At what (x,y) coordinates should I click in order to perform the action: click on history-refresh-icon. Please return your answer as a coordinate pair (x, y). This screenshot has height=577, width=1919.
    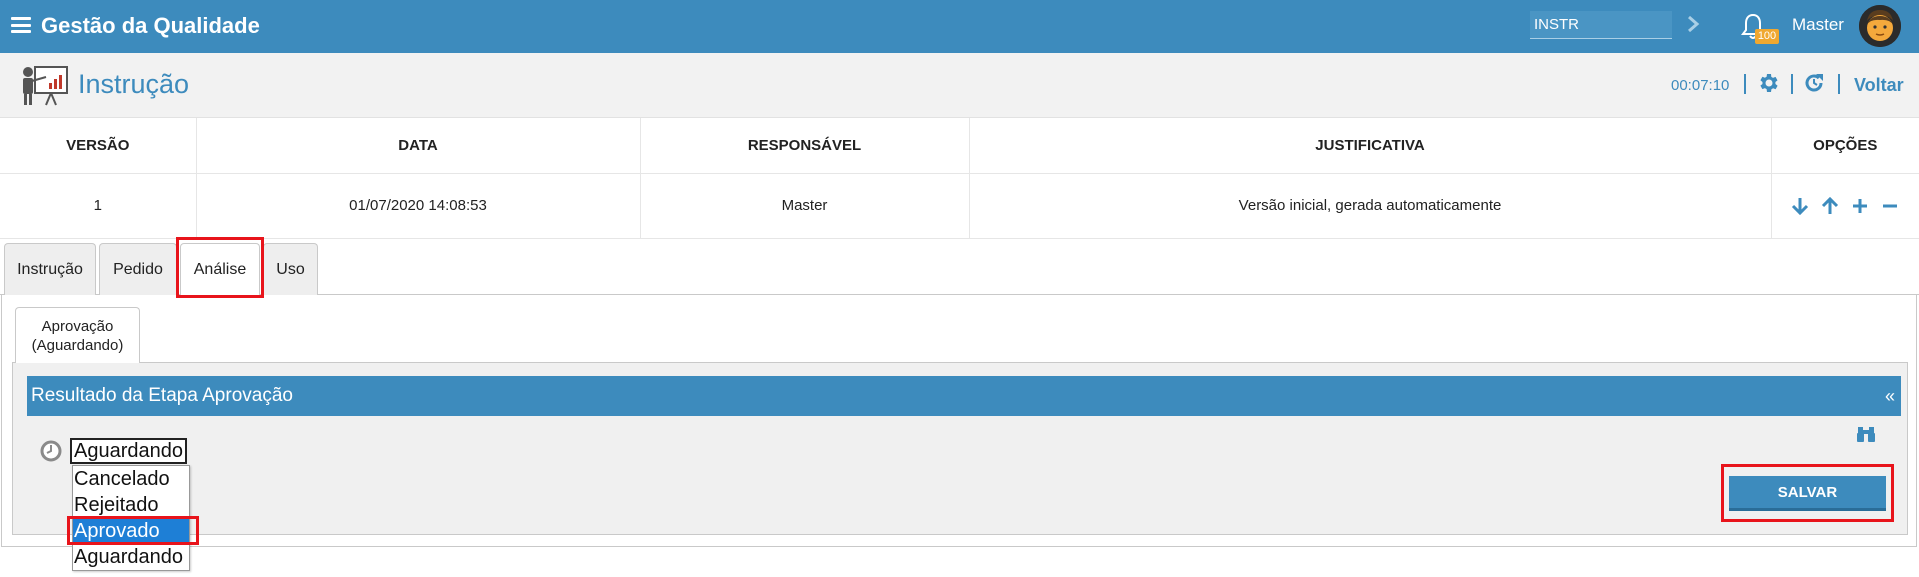
    Looking at the image, I should click on (1814, 83).